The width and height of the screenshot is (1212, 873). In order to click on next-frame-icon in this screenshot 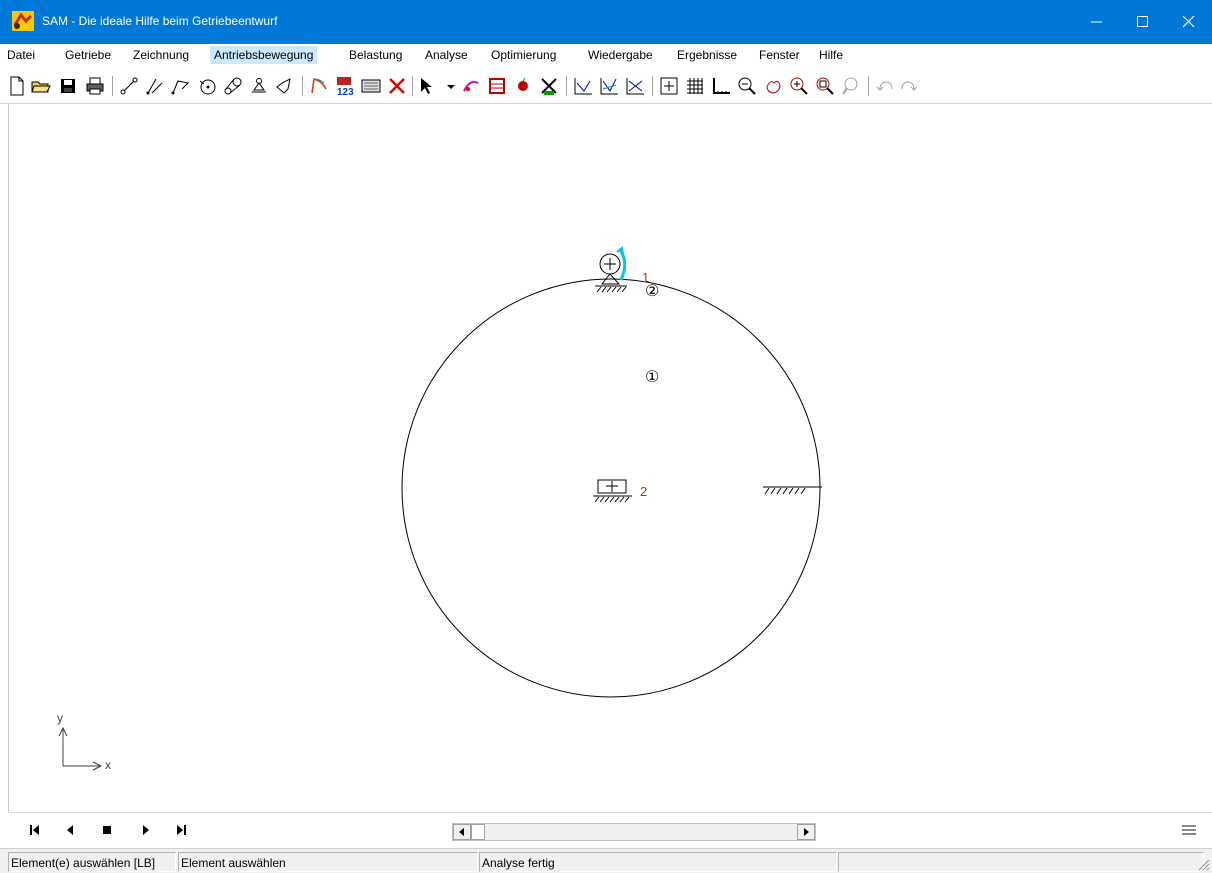, I will do `click(145, 830)`.